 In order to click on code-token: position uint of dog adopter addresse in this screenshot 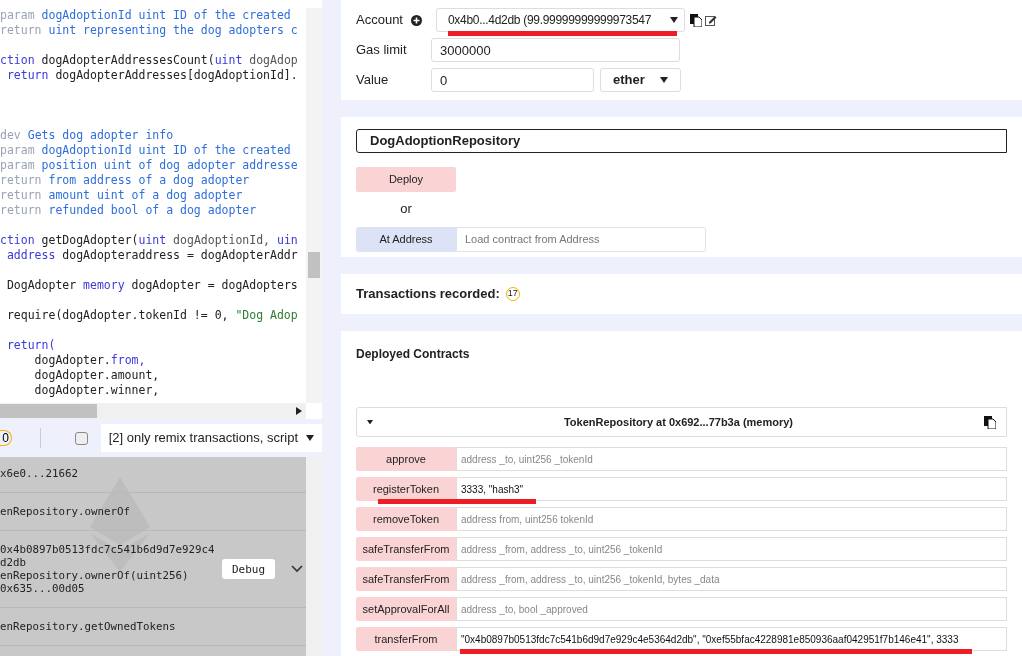, I will do `click(169, 165)`.